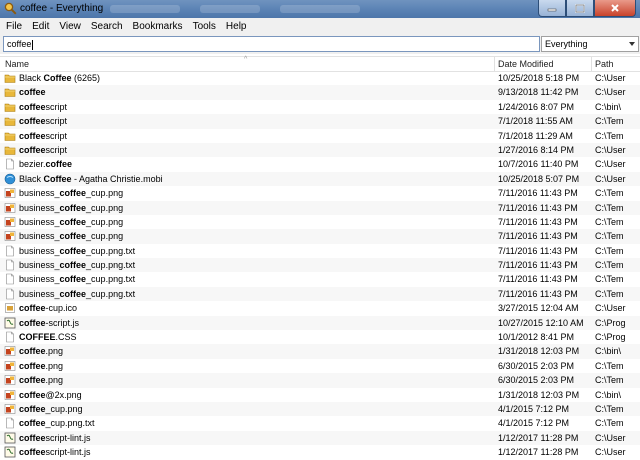 The height and width of the screenshot is (460, 640). I want to click on result-name: coffee-script.js, so click(256, 323).